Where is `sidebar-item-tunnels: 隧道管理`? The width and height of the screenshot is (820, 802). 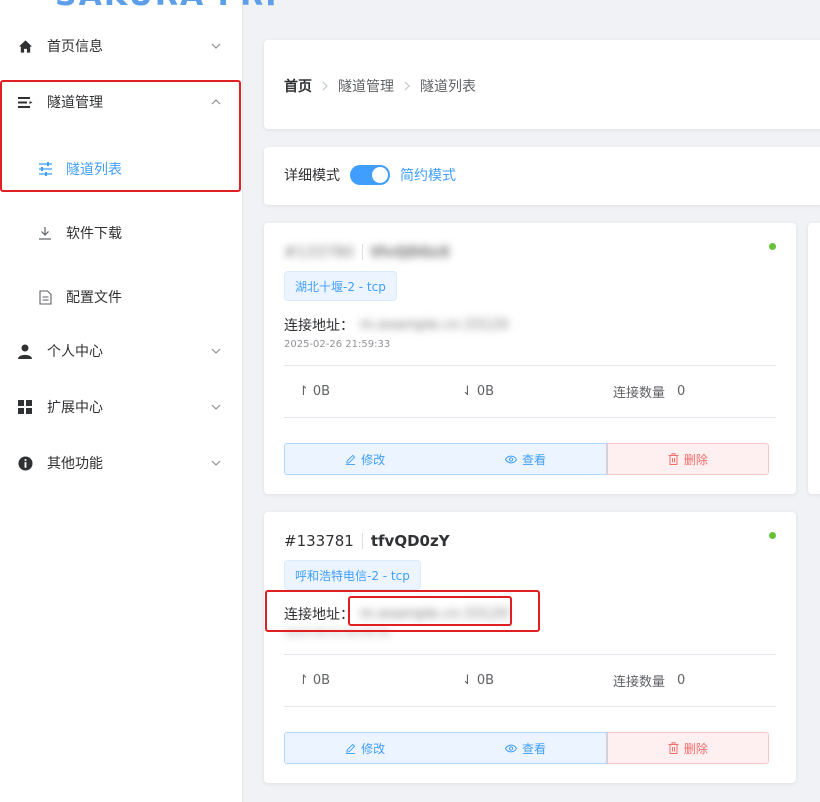 sidebar-item-tunnels: 隧道管理 is located at coordinates (121, 102).